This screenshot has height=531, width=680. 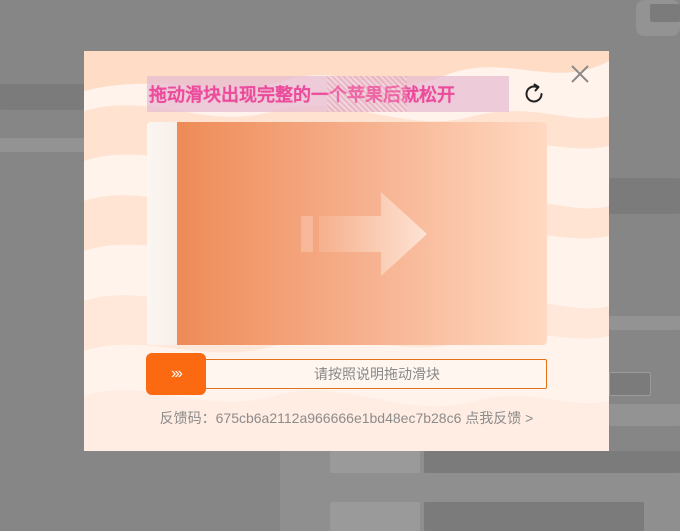 I want to click on slider-handle: ›››, so click(x=176, y=374).